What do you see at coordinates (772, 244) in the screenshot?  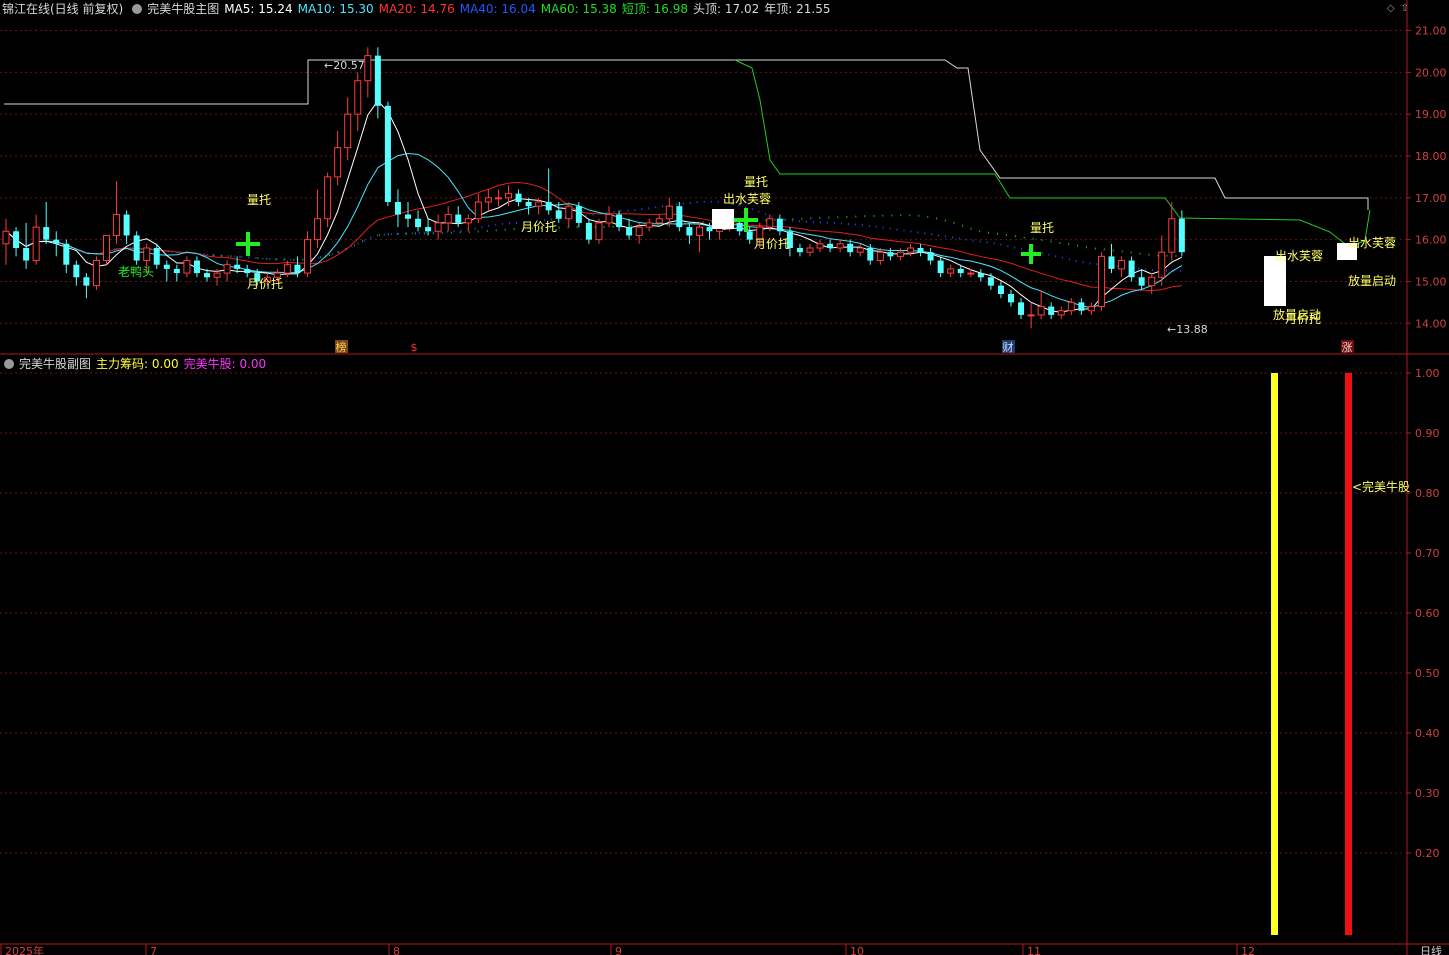 I see `signal-label: 月价托` at bounding box center [772, 244].